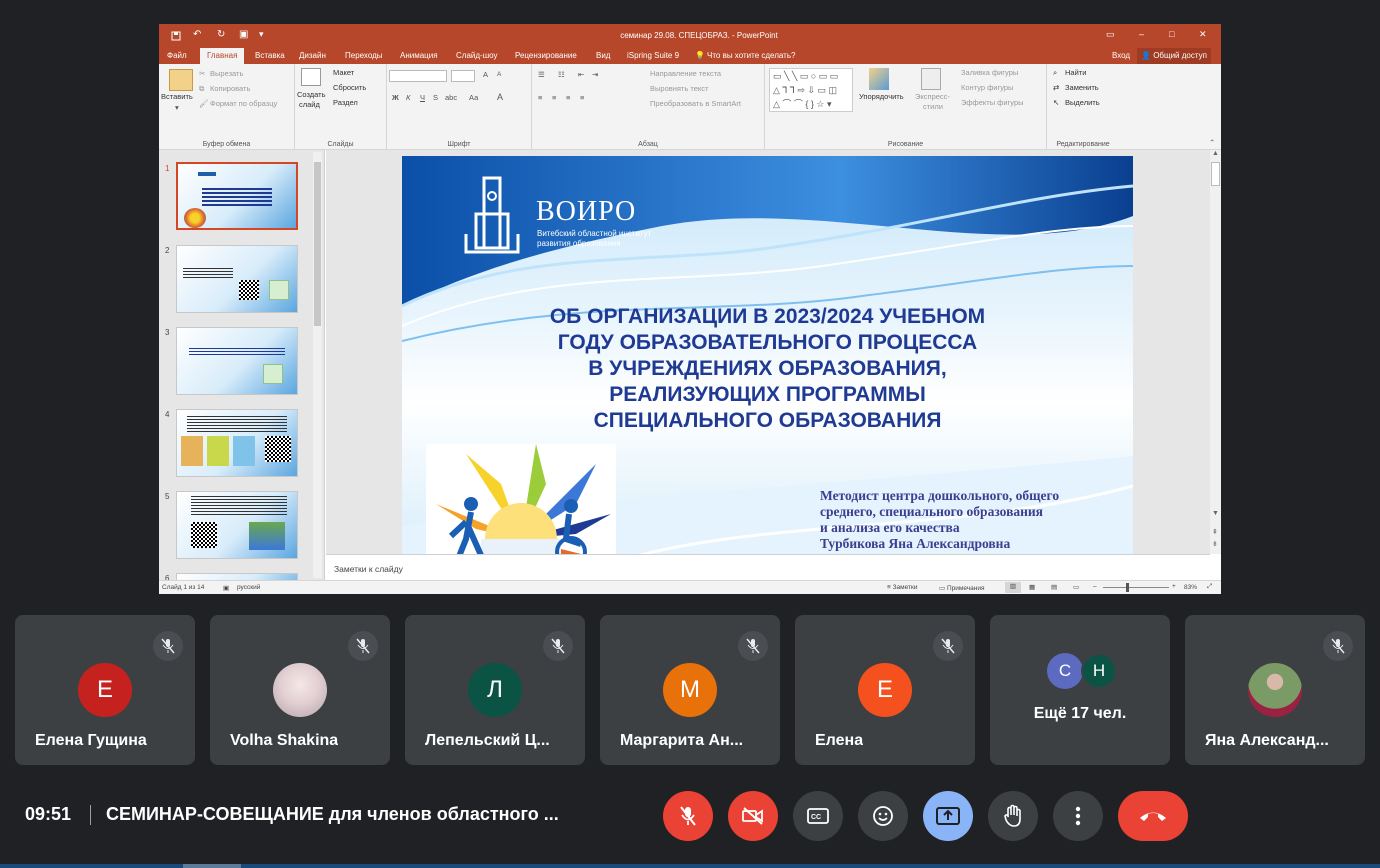 The height and width of the screenshot is (868, 1380). I want to click on copy-button: Копировать, so click(230, 88).